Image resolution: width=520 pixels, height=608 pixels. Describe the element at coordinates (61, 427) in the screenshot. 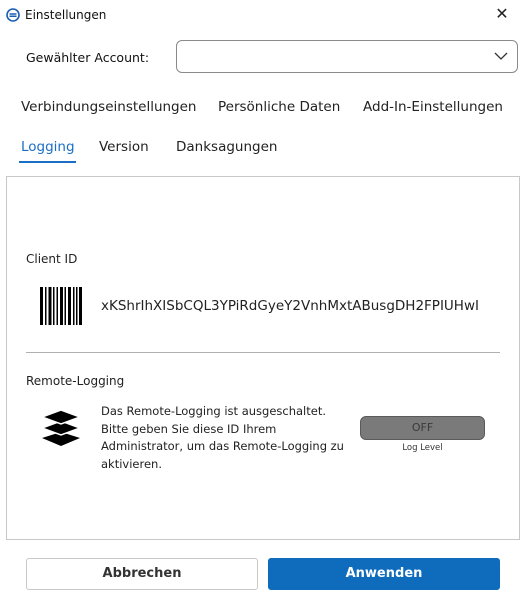

I see `layers-icon` at that location.